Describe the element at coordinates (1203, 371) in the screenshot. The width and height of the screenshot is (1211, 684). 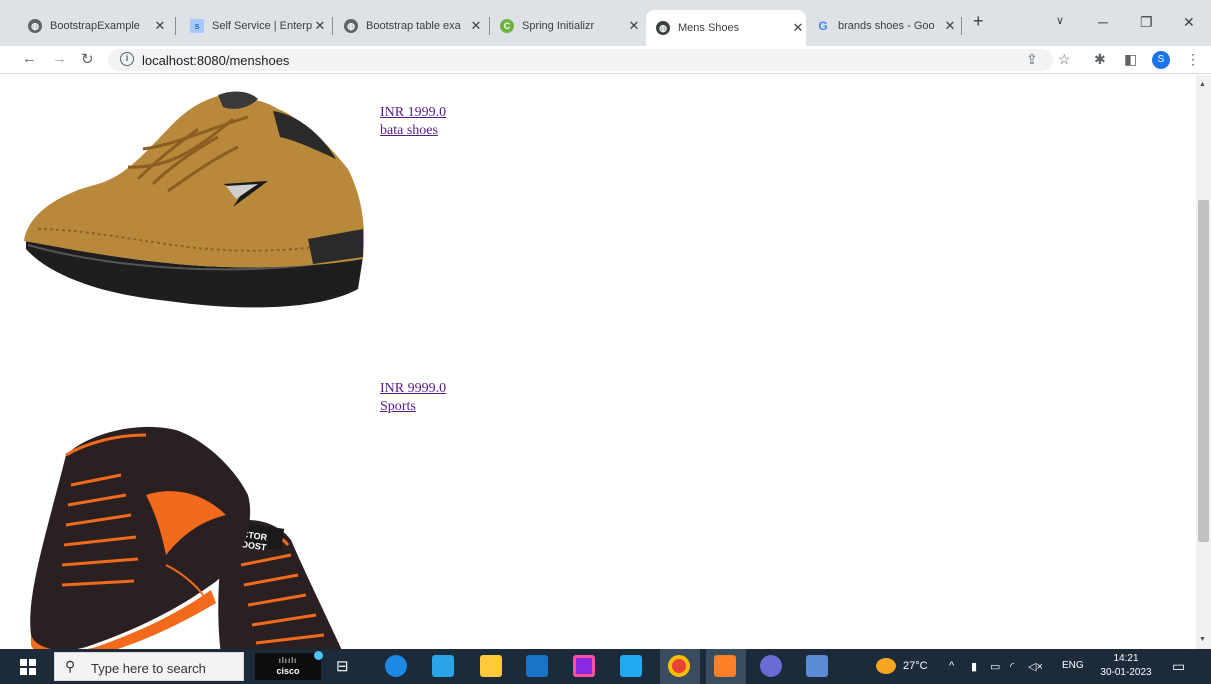
I see `scroll-thumb` at that location.